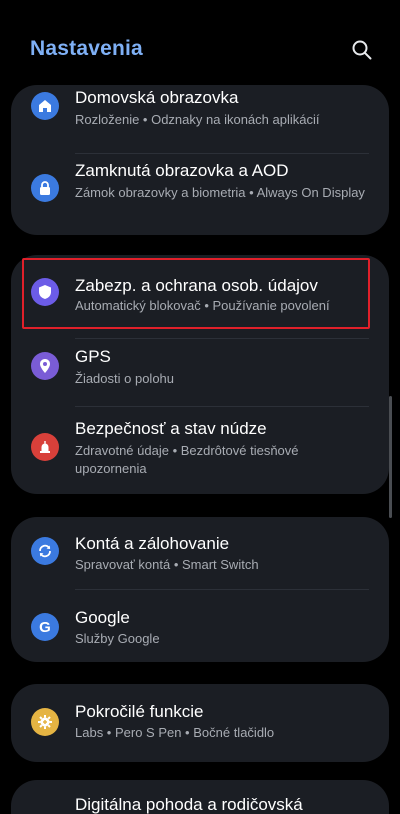 Image resolution: width=400 pixels, height=814 pixels. What do you see at coordinates (45, 551) in the screenshot?
I see `sync-icon` at bounding box center [45, 551].